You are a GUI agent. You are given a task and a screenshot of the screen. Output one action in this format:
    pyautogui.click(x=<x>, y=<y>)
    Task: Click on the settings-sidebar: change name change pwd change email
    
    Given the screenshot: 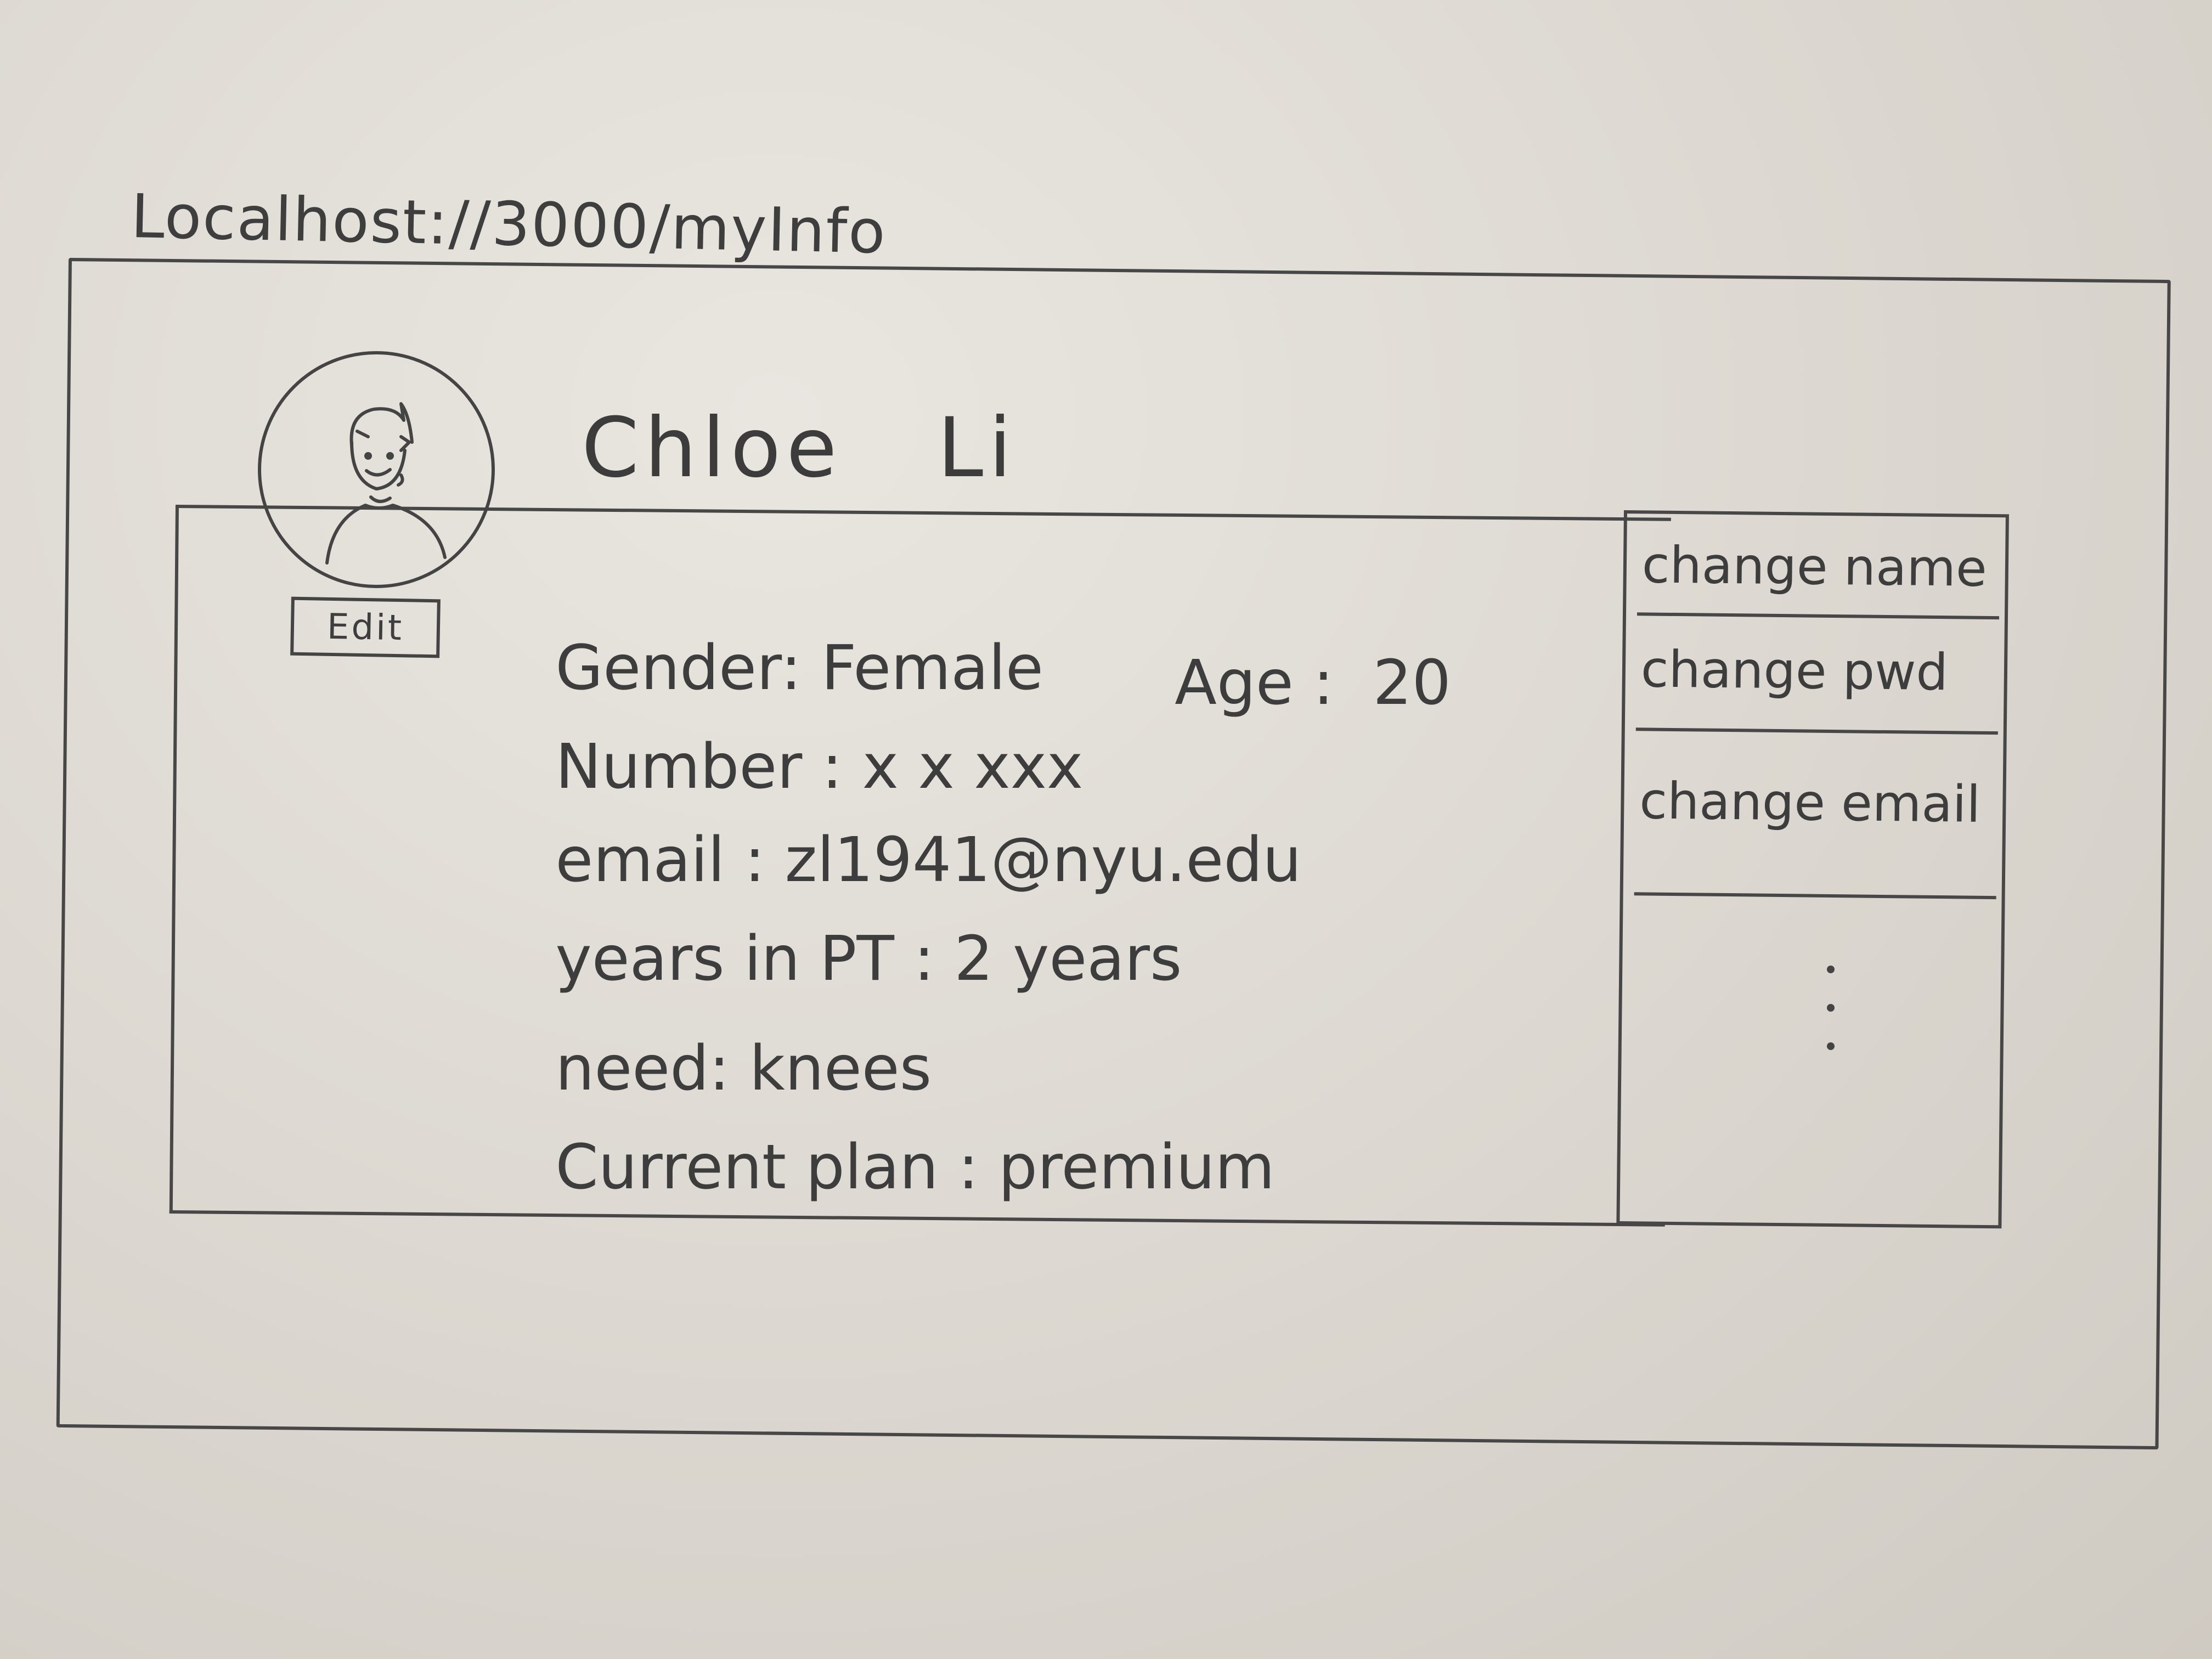 What is the action you would take?
    pyautogui.click(x=1813, y=869)
    